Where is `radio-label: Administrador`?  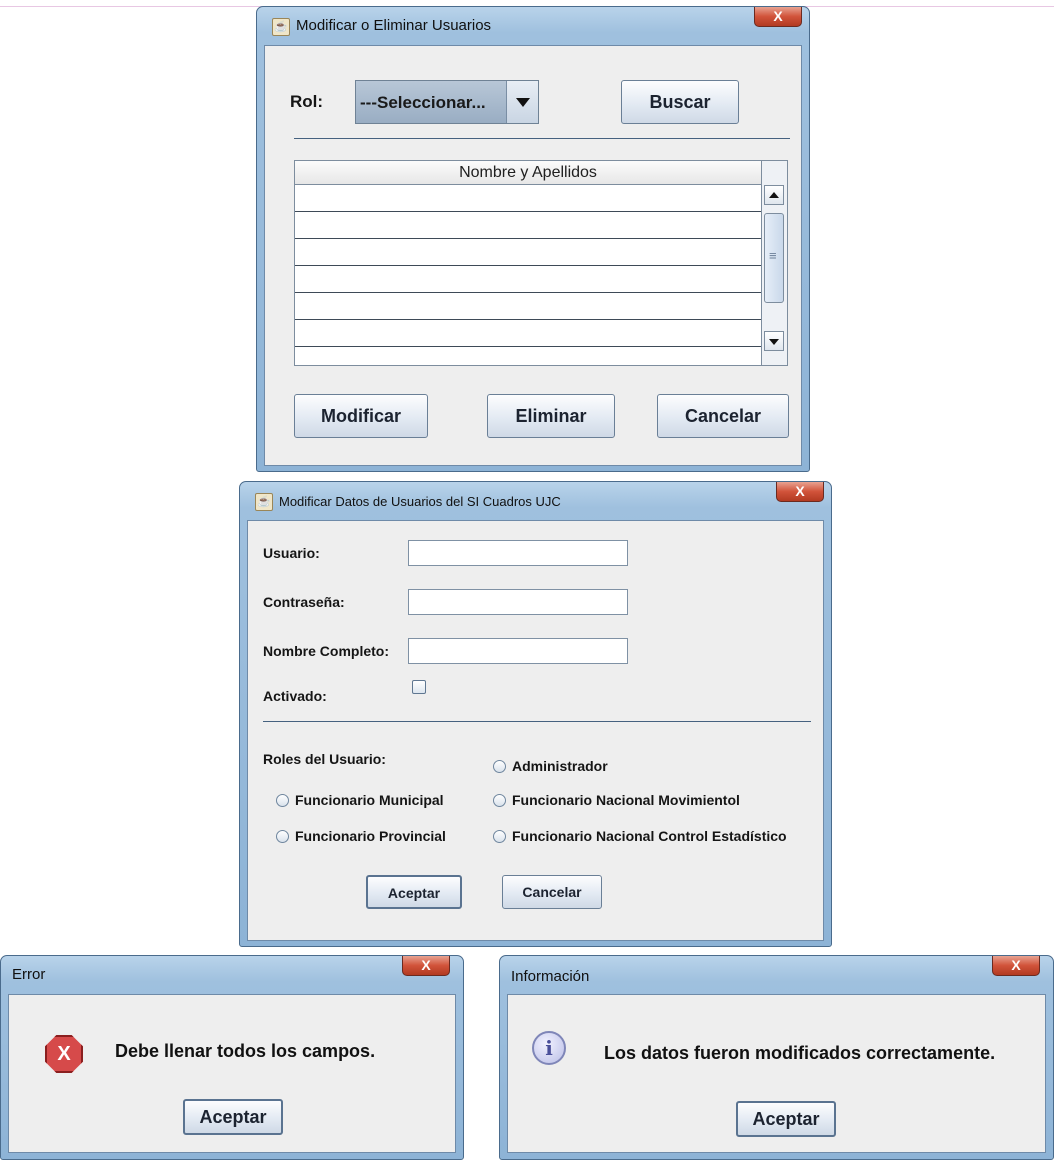 radio-label: Administrador is located at coordinates (560, 766).